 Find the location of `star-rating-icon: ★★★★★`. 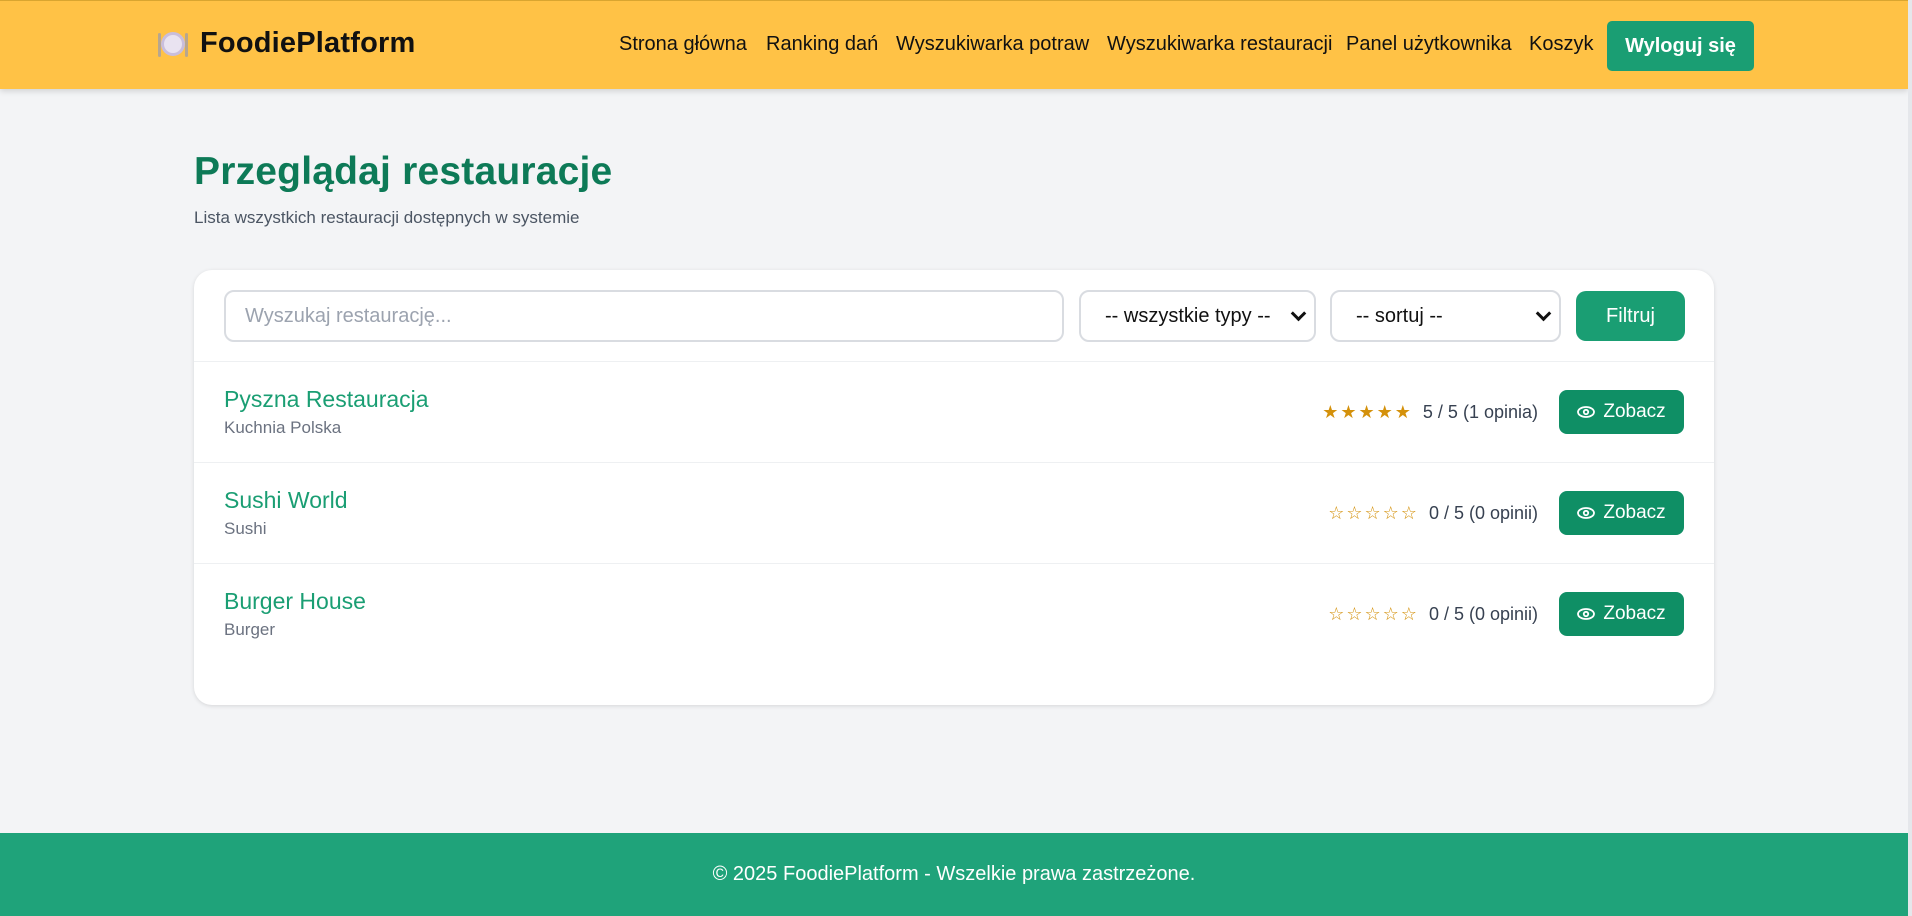

star-rating-icon: ★★★★★ is located at coordinates (1367, 412).